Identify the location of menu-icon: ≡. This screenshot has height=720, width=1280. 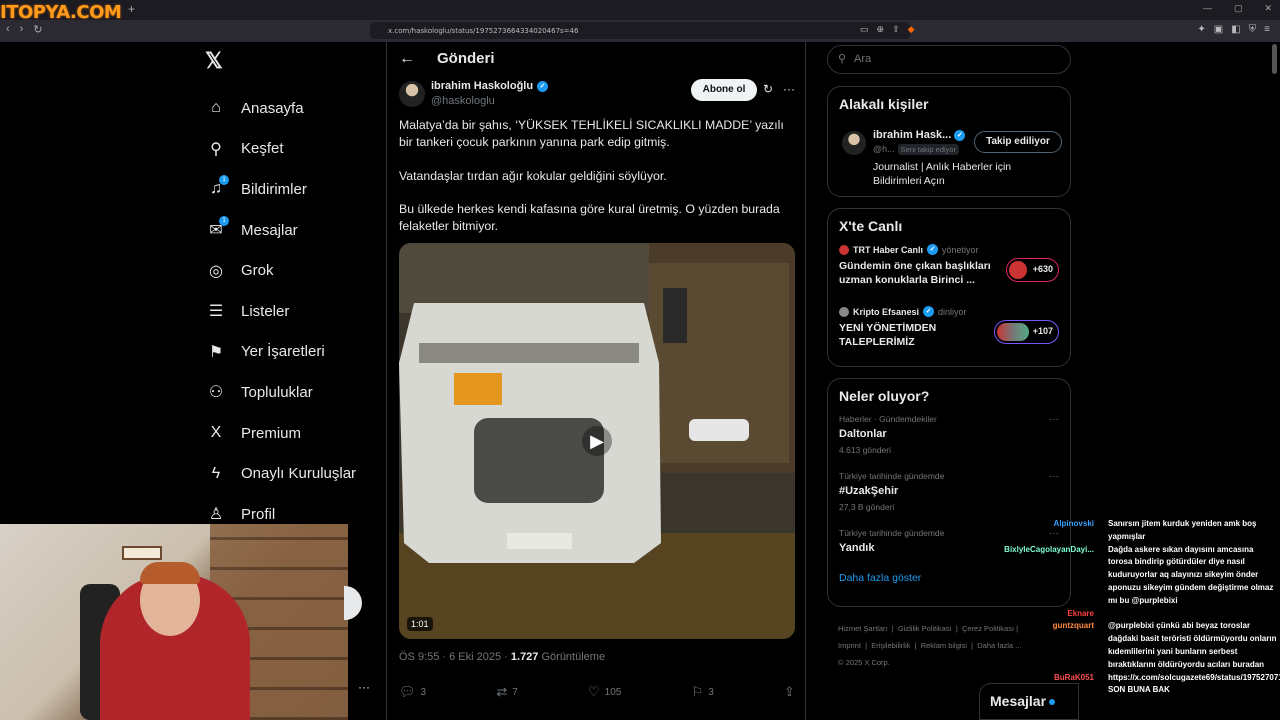
(1267, 29).